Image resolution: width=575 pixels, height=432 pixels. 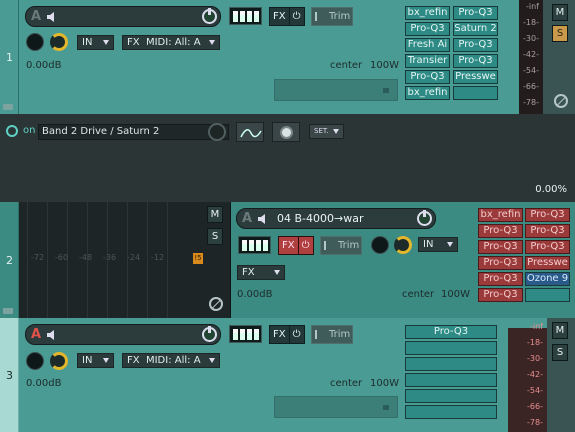 What do you see at coordinates (29, 130) in the screenshot?
I see `envelope-toggle-label: on` at bounding box center [29, 130].